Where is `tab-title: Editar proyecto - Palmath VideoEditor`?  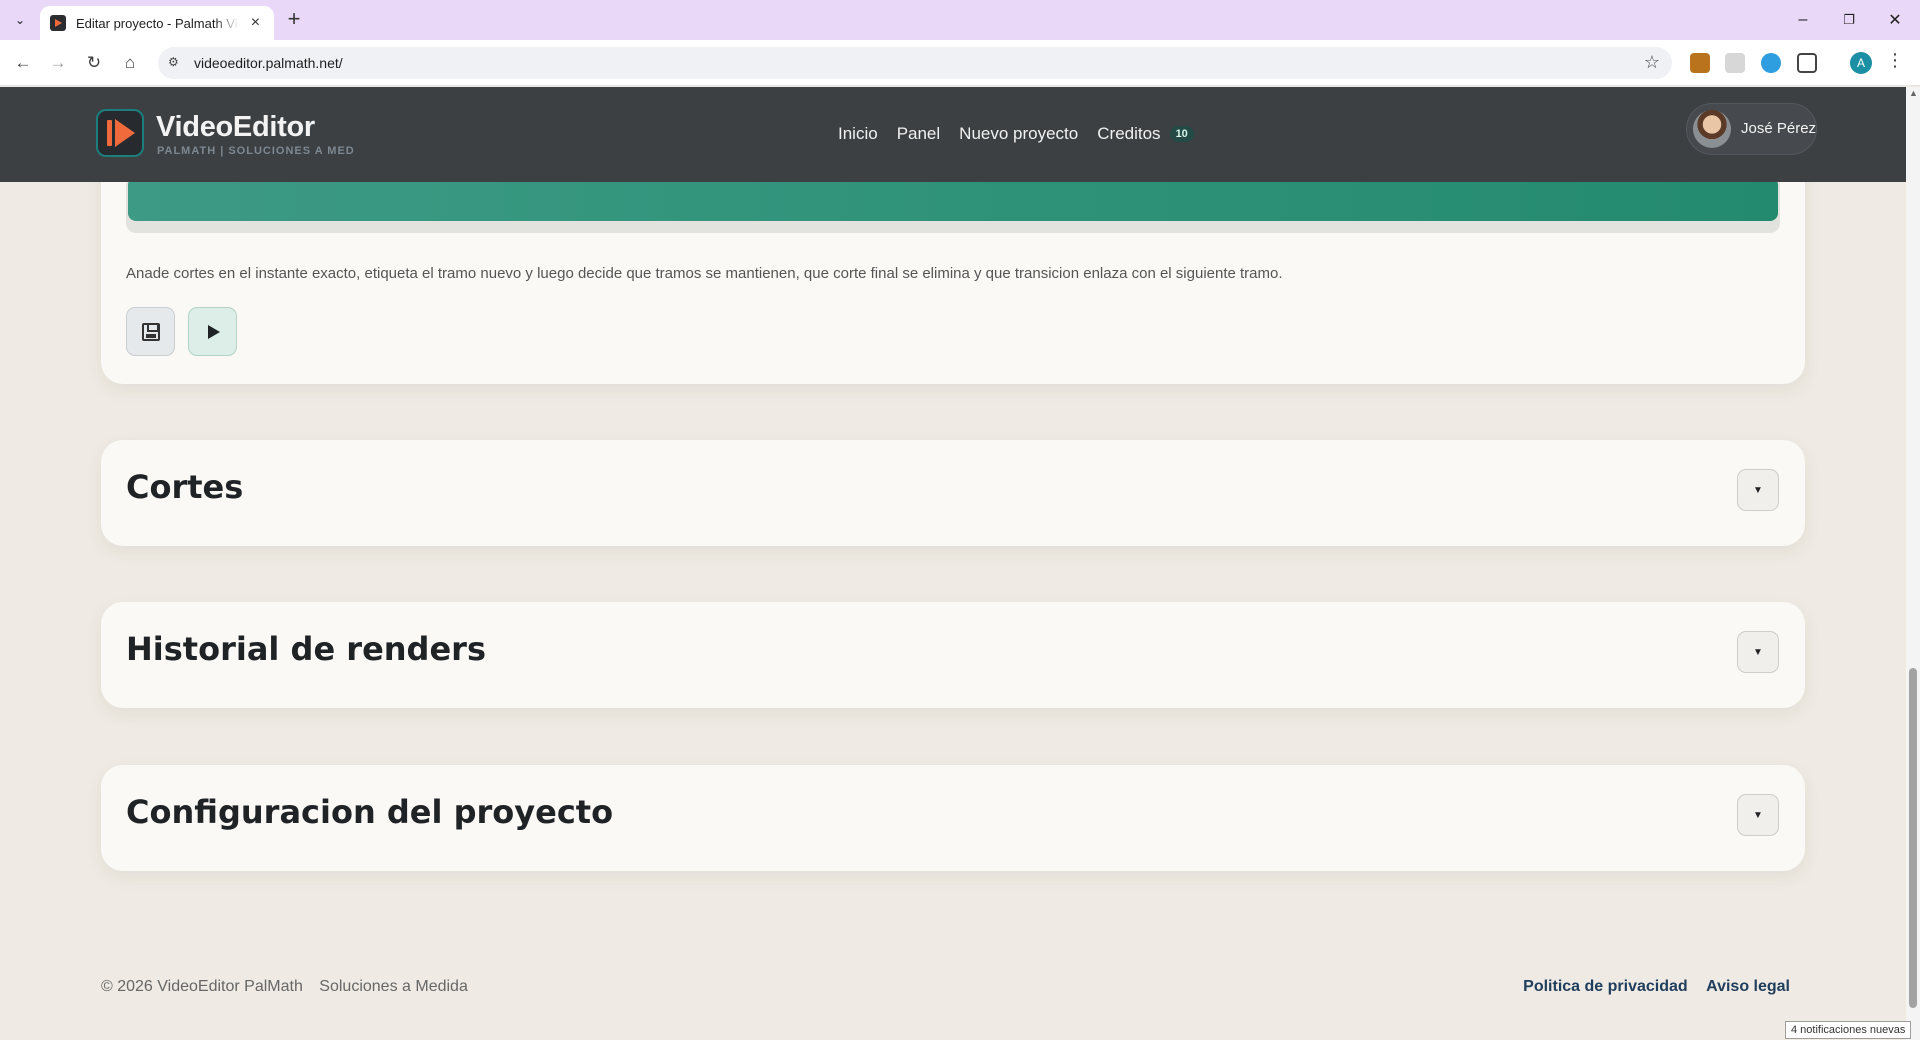 tab-title: Editar proyecto - Palmath VideoEditor is located at coordinates (157, 23).